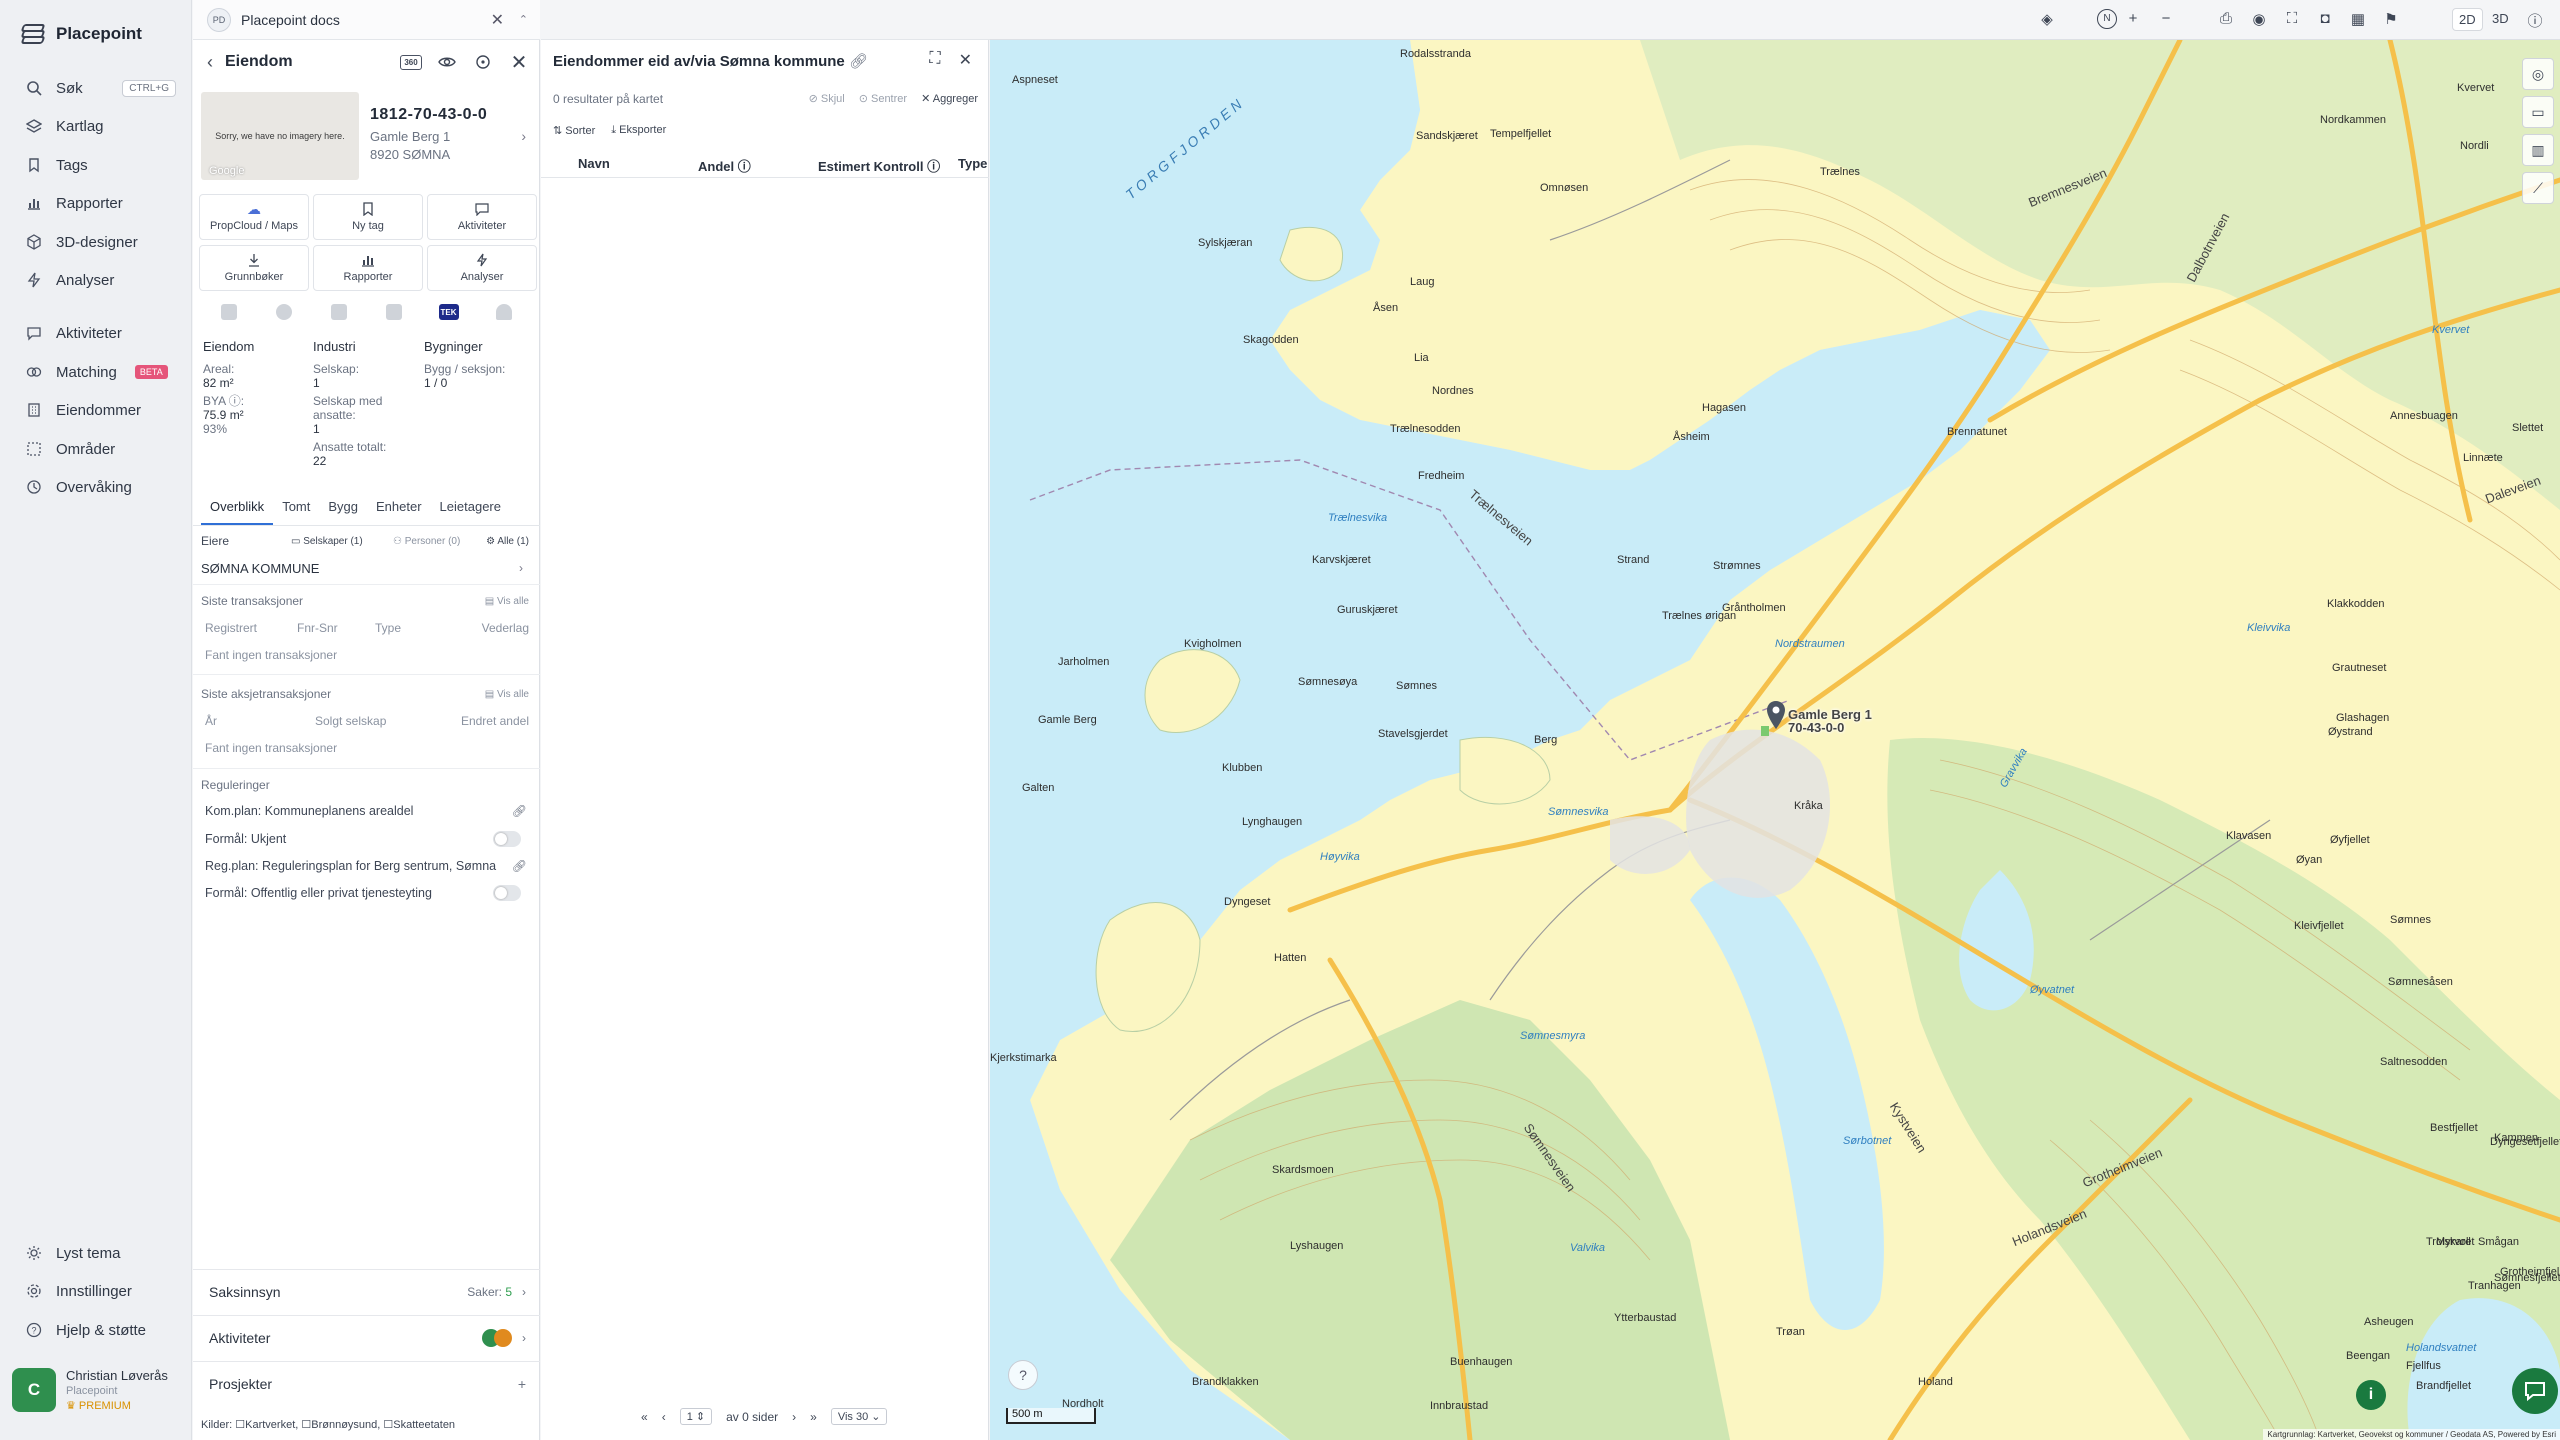 The height and width of the screenshot is (1440, 2560). Describe the element at coordinates (2535, 1391) in the screenshot. I see `chat-support-icon` at that location.